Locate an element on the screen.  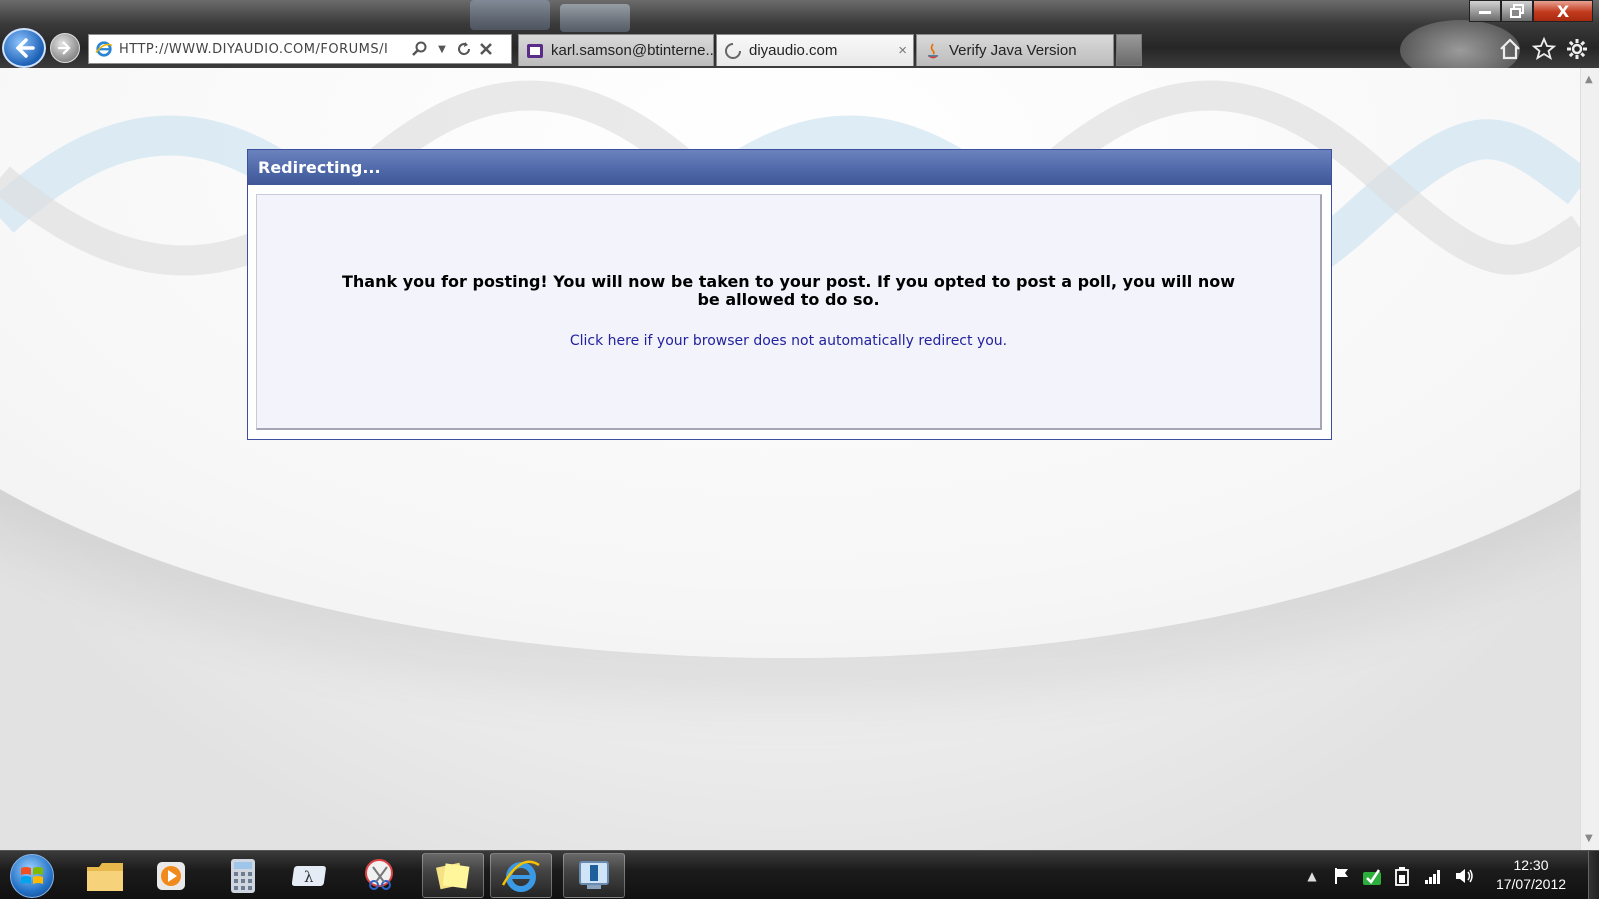
address-url: HTTP://WWW.DIYAUDIO.COM/FORUMS/I is located at coordinates (264, 49).